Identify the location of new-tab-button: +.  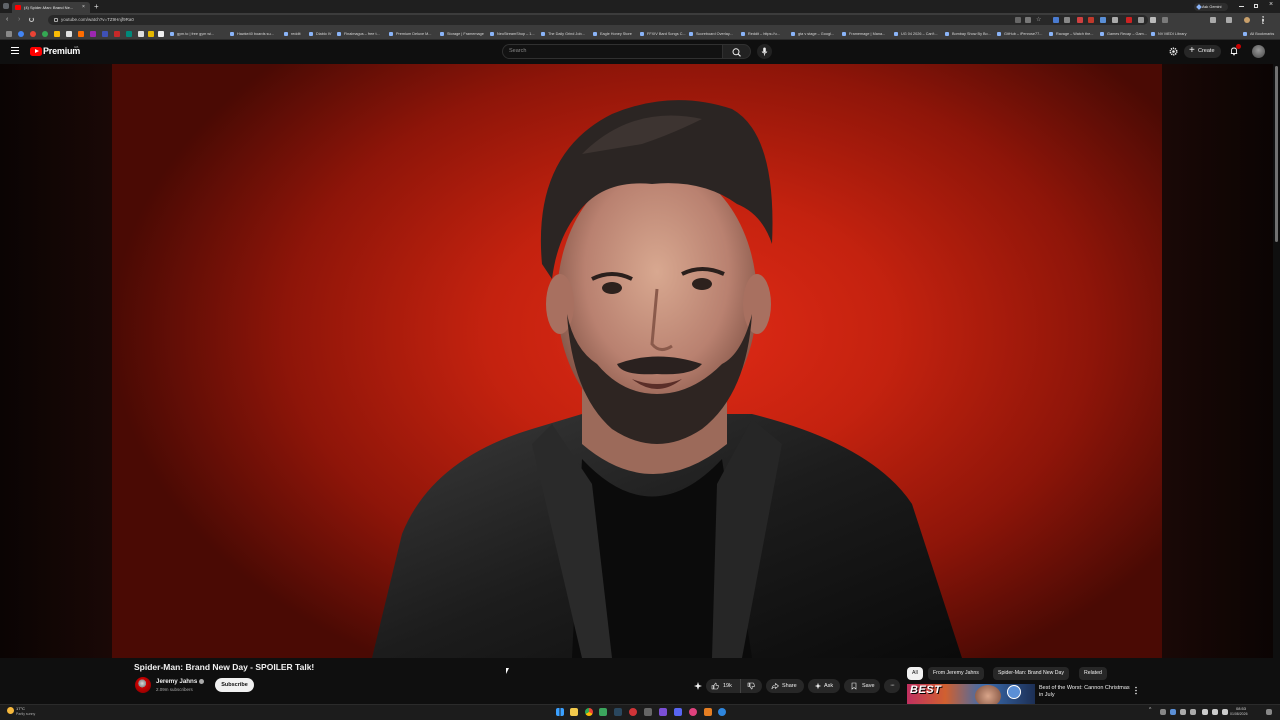
(96, 6).